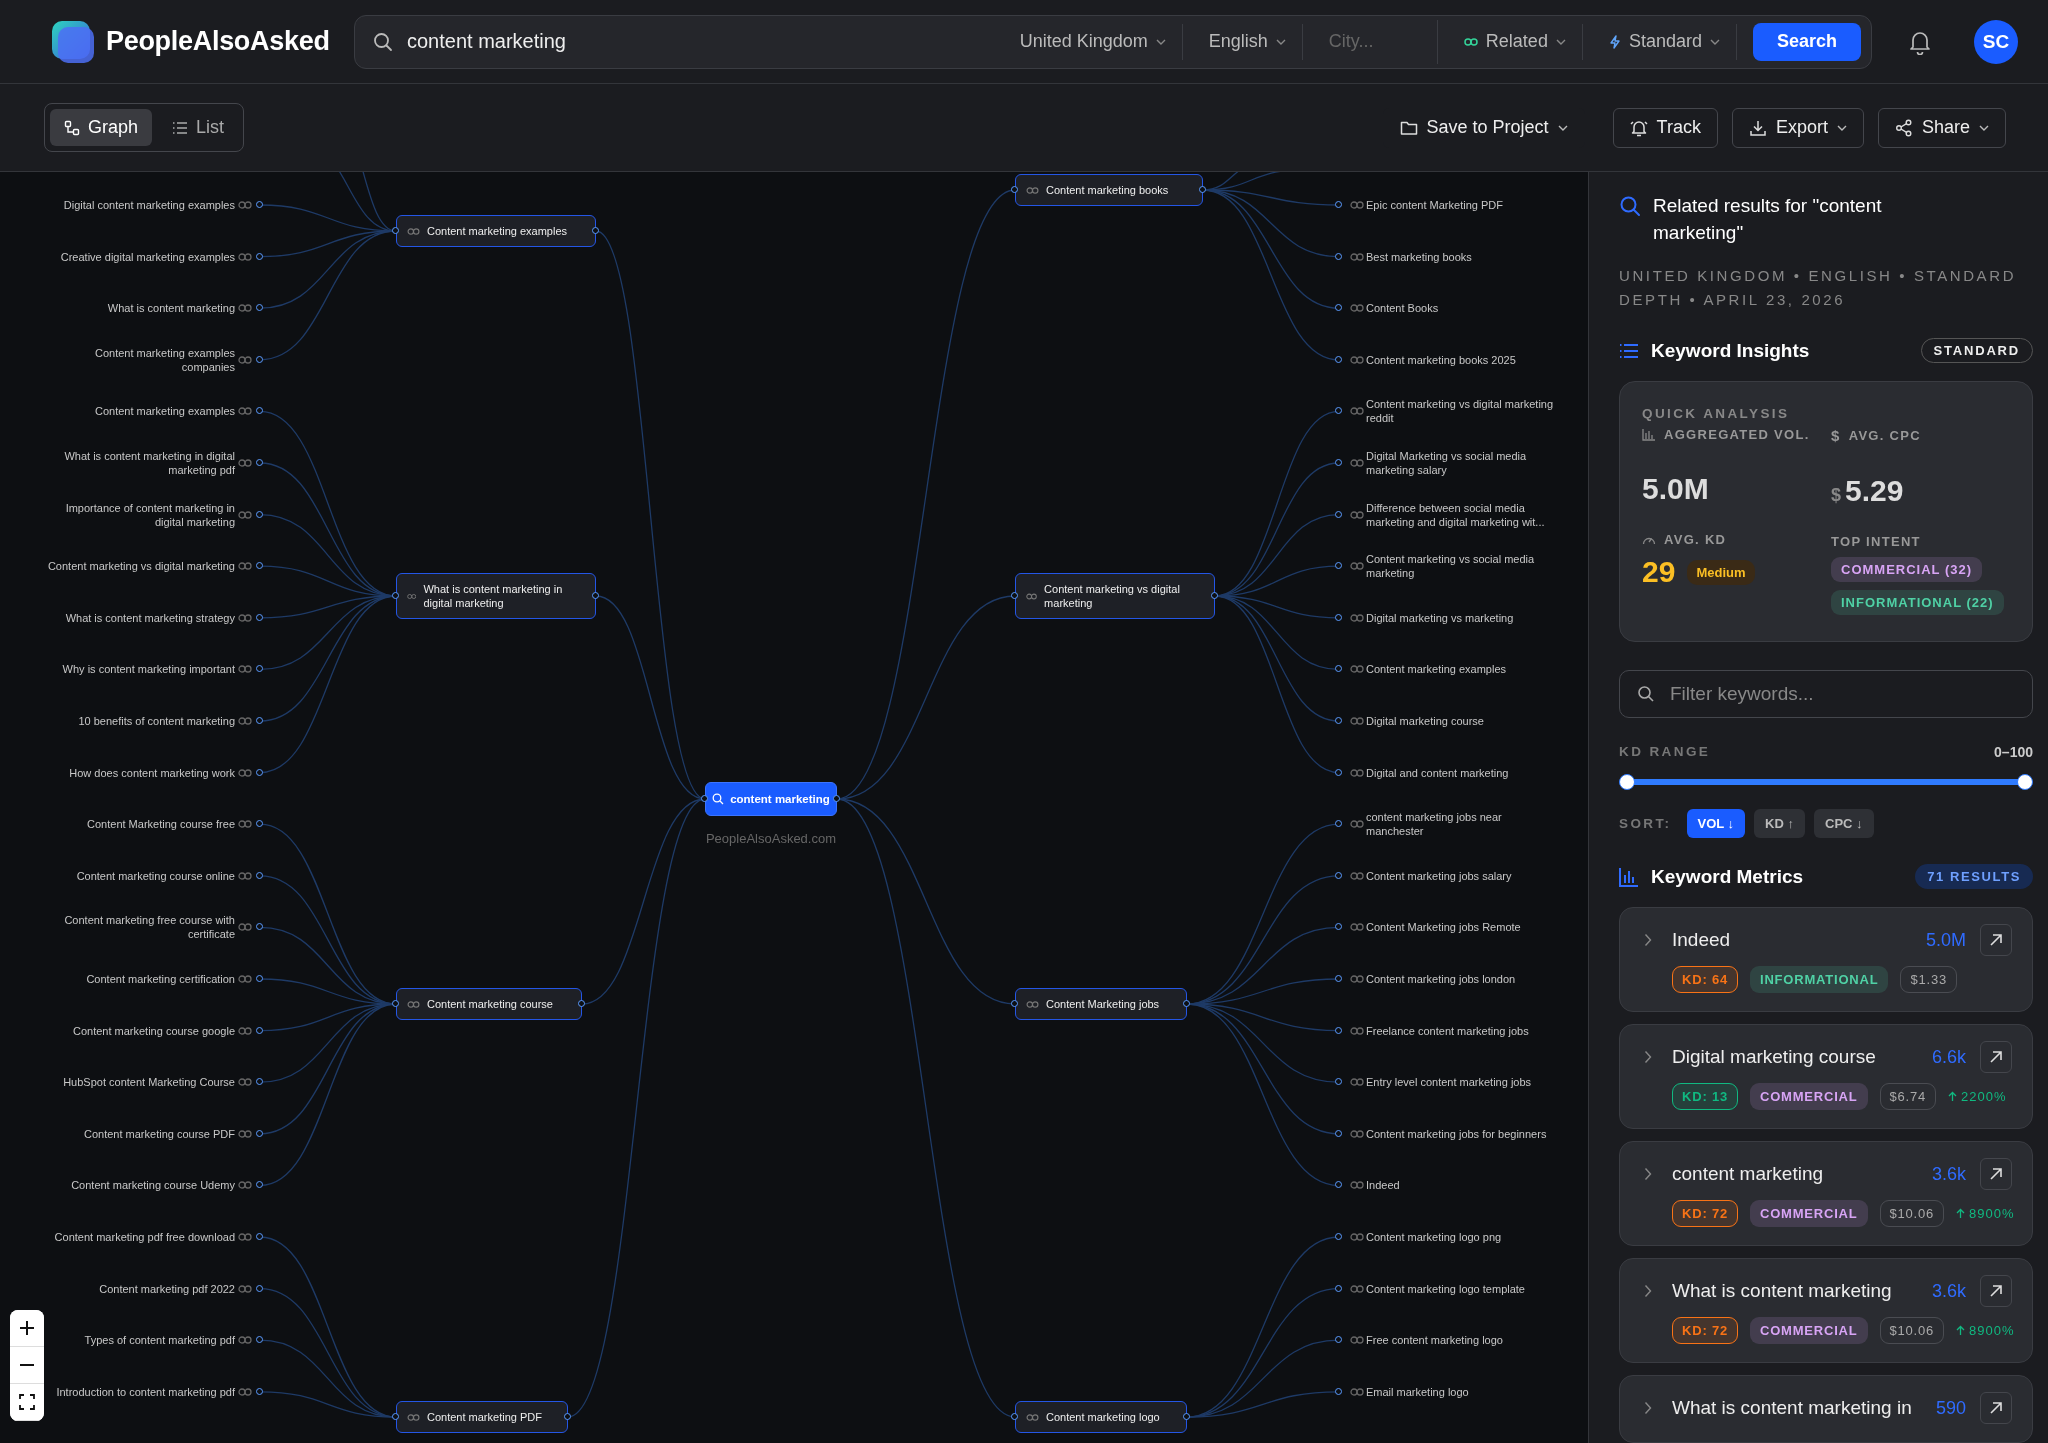  What do you see at coordinates (1826, 1076) in the screenshot?
I see `keyword-card: Digital marketing course 6.6k KD: 13 COMMERCIAL $6.74 2200%` at bounding box center [1826, 1076].